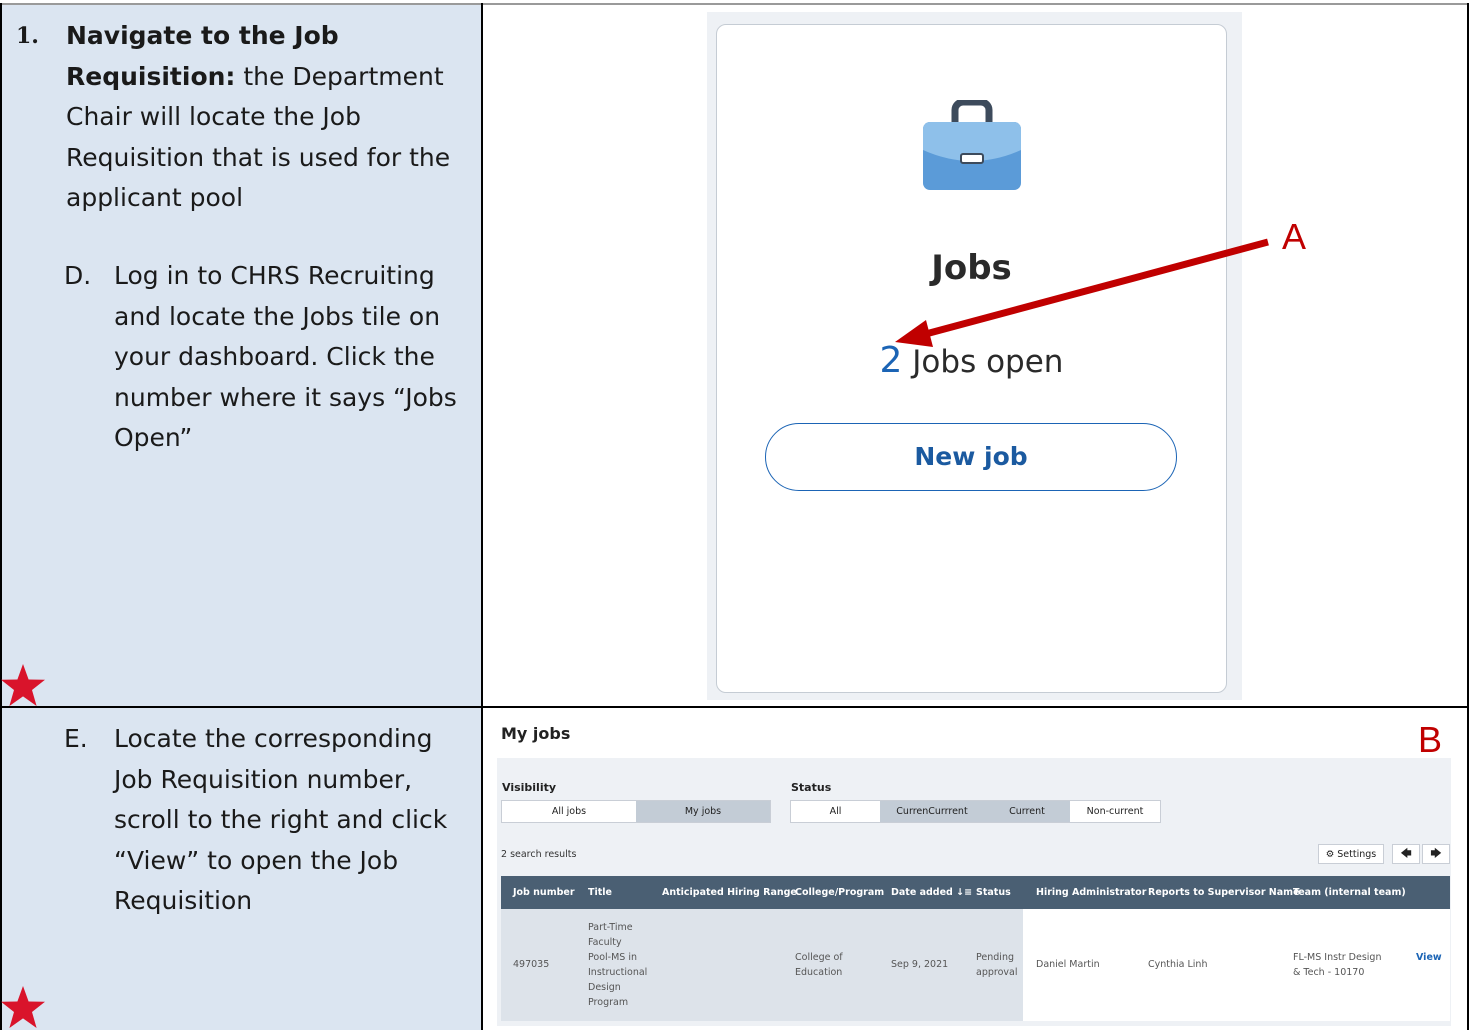 The height and width of the screenshot is (1030, 1469). What do you see at coordinates (605, 942) in the screenshot?
I see `cell-title-line: Faculty` at bounding box center [605, 942].